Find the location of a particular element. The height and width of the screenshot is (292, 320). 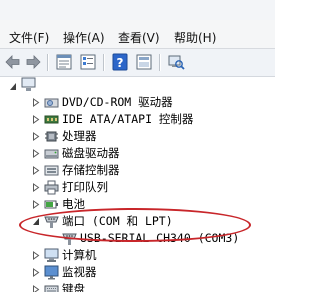

tree-item-label: 处理器 is located at coordinates (79, 136).